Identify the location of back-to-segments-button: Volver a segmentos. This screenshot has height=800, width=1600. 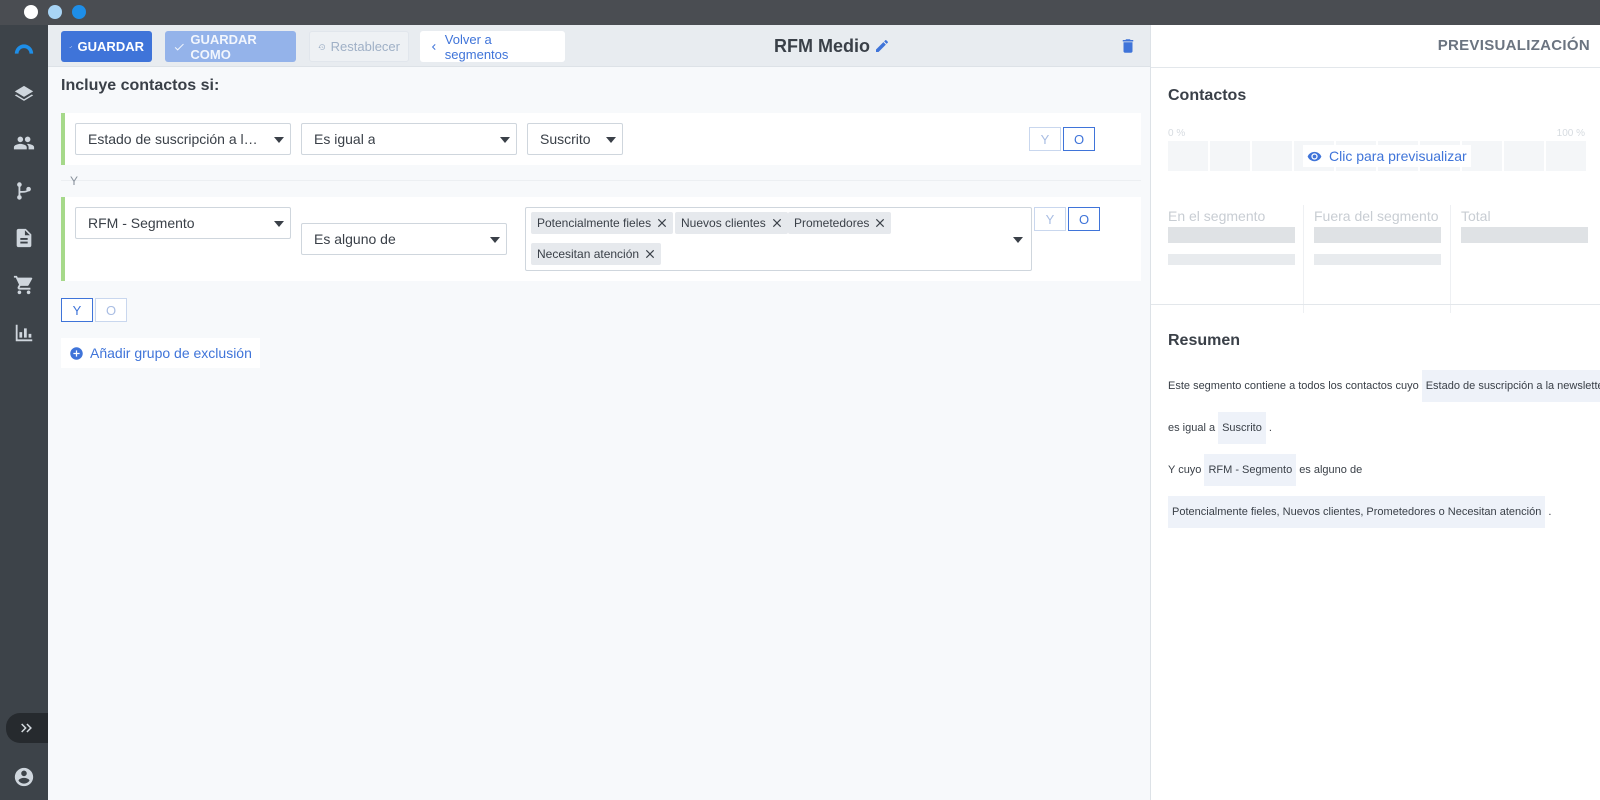
(492, 46).